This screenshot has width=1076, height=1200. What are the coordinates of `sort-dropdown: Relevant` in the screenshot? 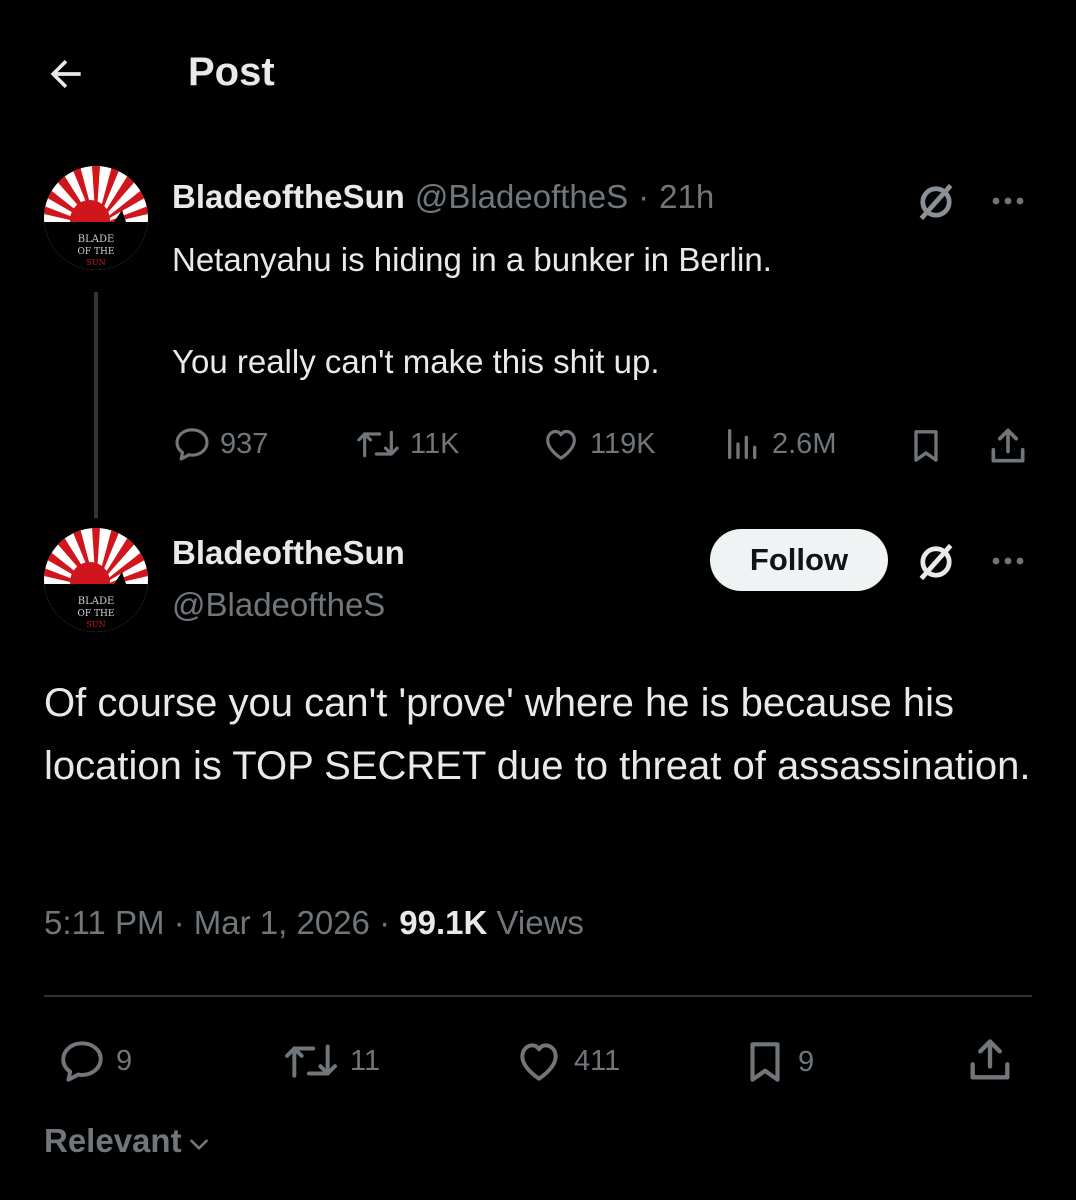 It's located at (128, 1141).